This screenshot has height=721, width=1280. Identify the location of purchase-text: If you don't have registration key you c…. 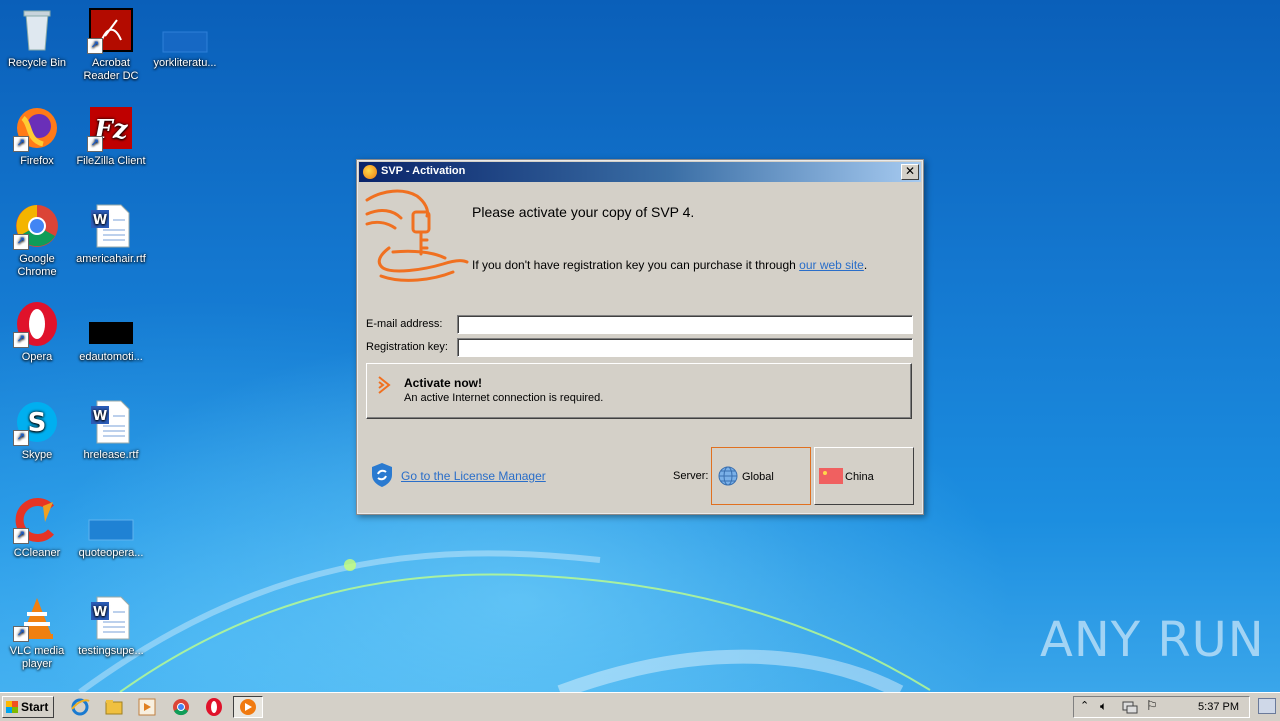
(669, 265).